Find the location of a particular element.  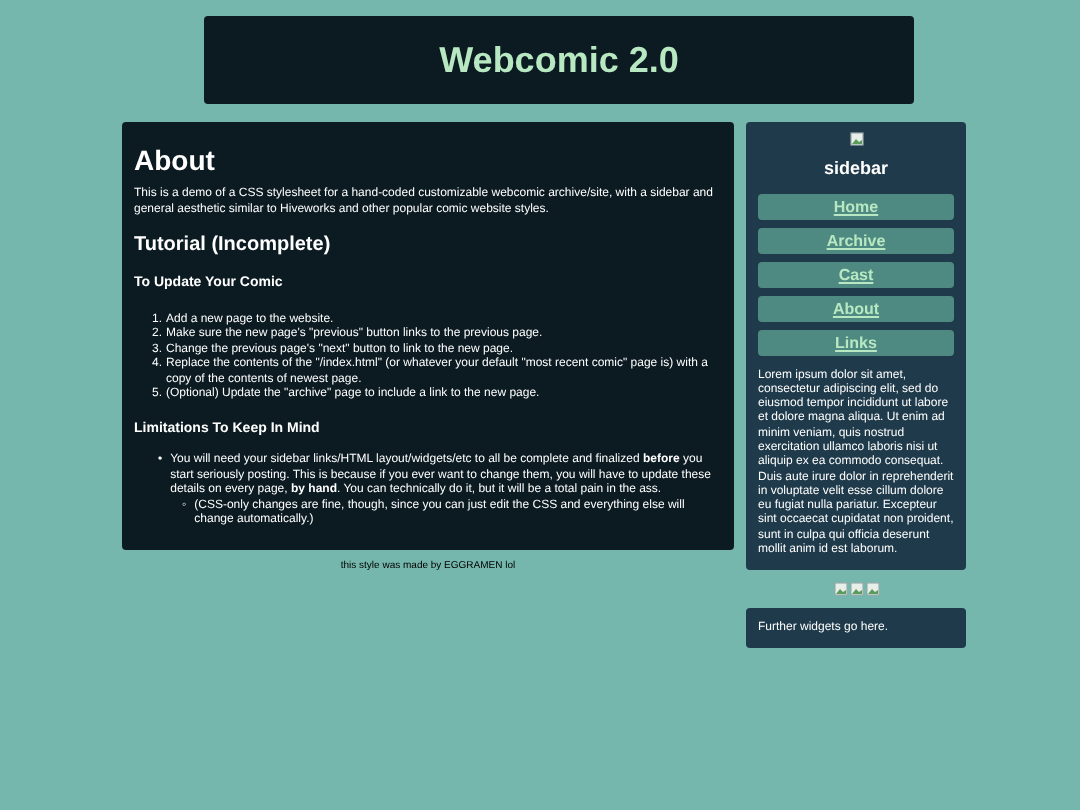

tutorial-heading: Tutorial (Incomplete) is located at coordinates (233, 246).